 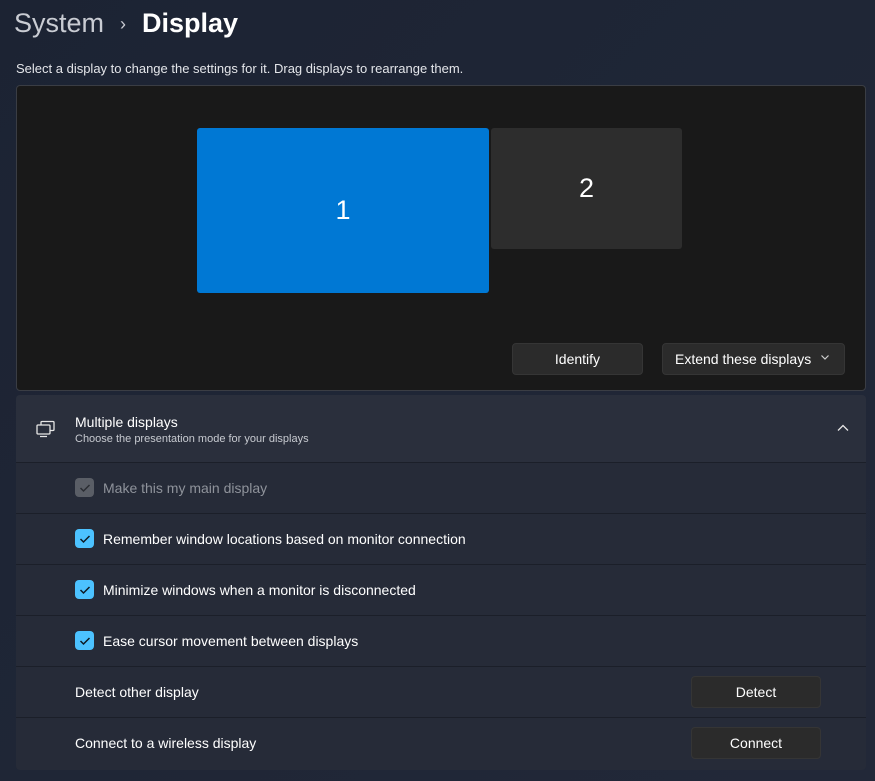 I want to click on ease-cursor-checkbox, so click(x=84, y=640).